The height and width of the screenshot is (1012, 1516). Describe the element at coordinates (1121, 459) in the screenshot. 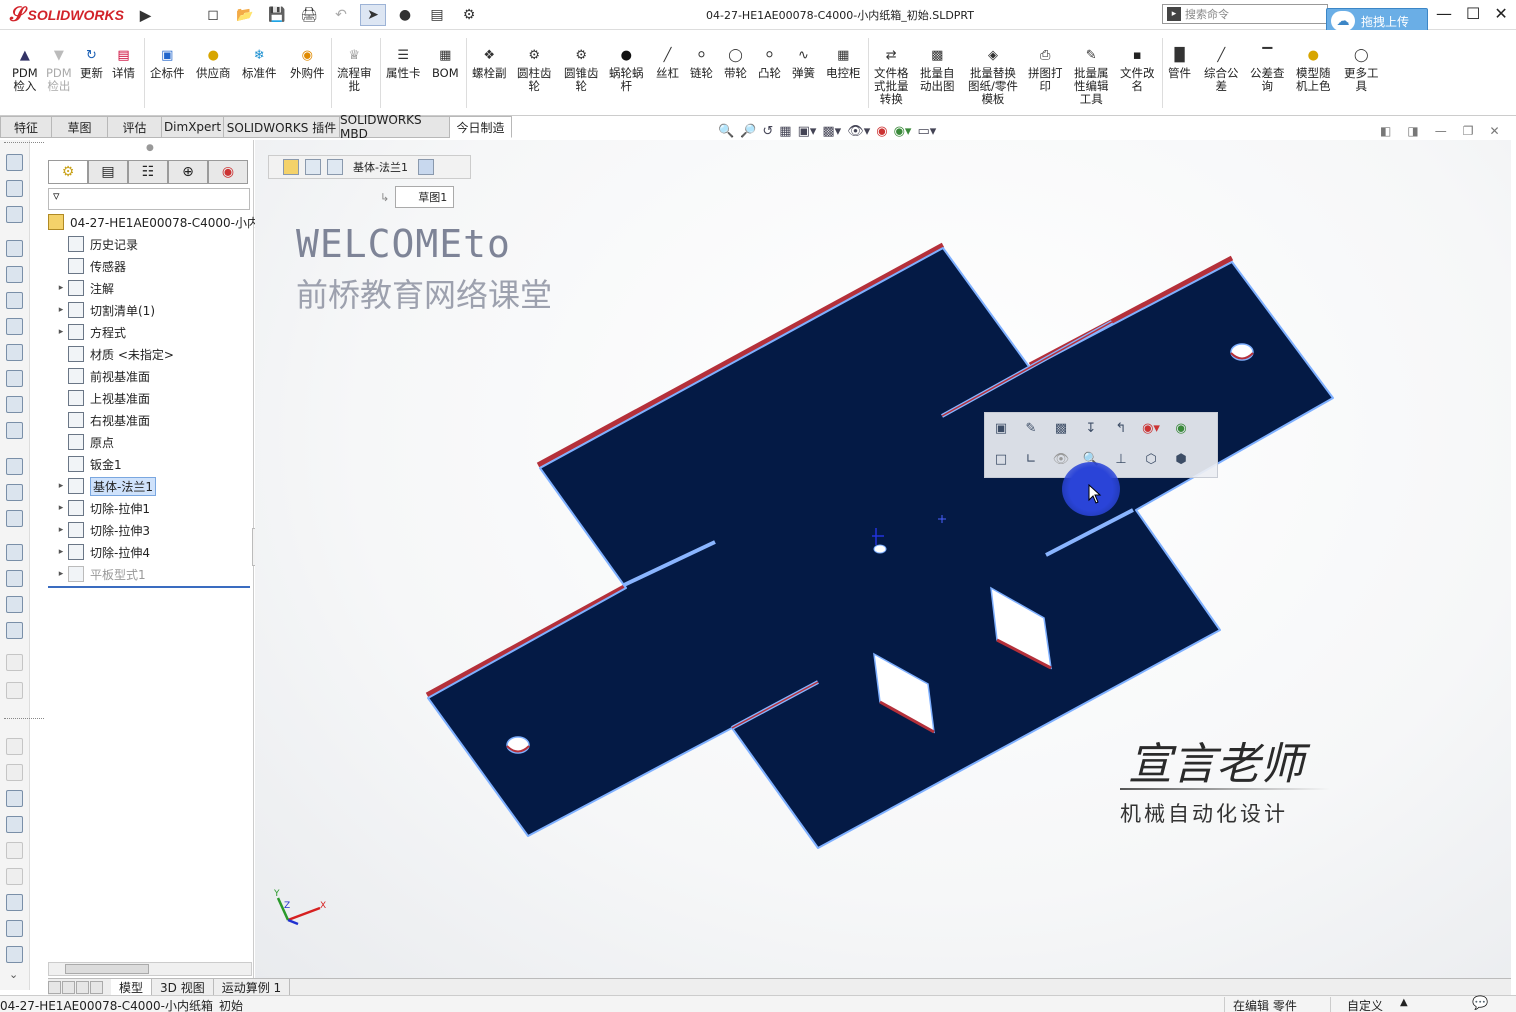

I see `normal-to-icon: ⊥` at that location.